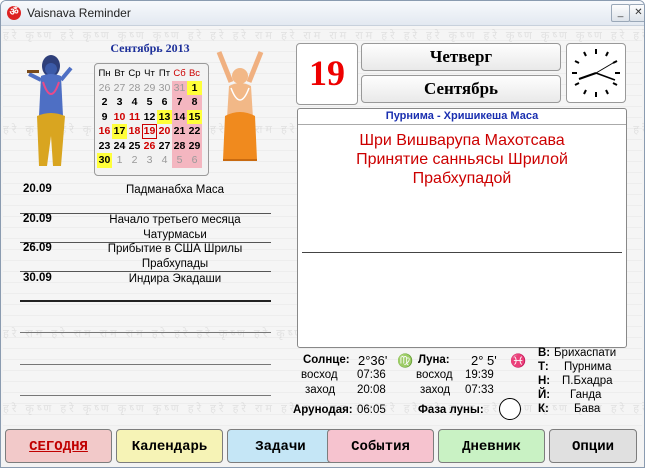  Describe the element at coordinates (58, 446) in the screenshot. I see `today-button: СЕГОДНЯ` at that location.